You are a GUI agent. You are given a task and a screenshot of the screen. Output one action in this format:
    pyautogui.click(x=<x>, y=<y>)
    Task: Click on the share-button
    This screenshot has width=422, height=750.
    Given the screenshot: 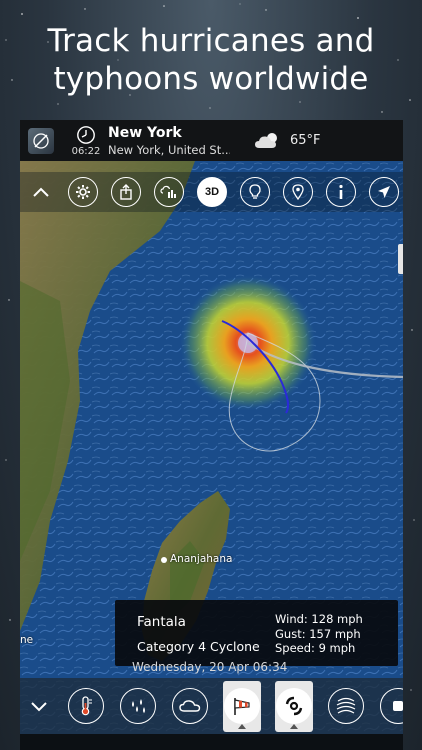 What is the action you would take?
    pyautogui.click(x=126, y=192)
    